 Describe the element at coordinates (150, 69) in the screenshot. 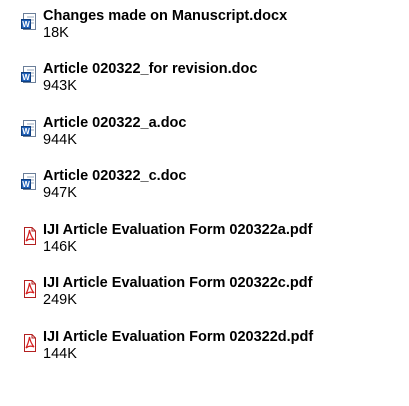

I see `attachment-file-name: Article 020322_for revision.doc` at that location.